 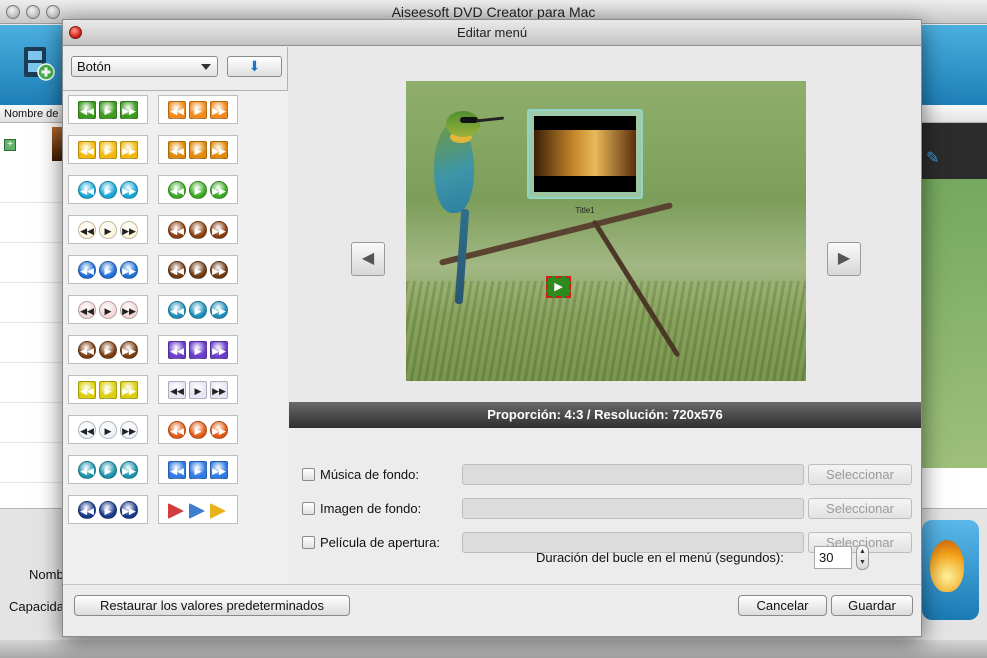 What do you see at coordinates (872, 605) in the screenshot?
I see `save-button: Guardar` at bounding box center [872, 605].